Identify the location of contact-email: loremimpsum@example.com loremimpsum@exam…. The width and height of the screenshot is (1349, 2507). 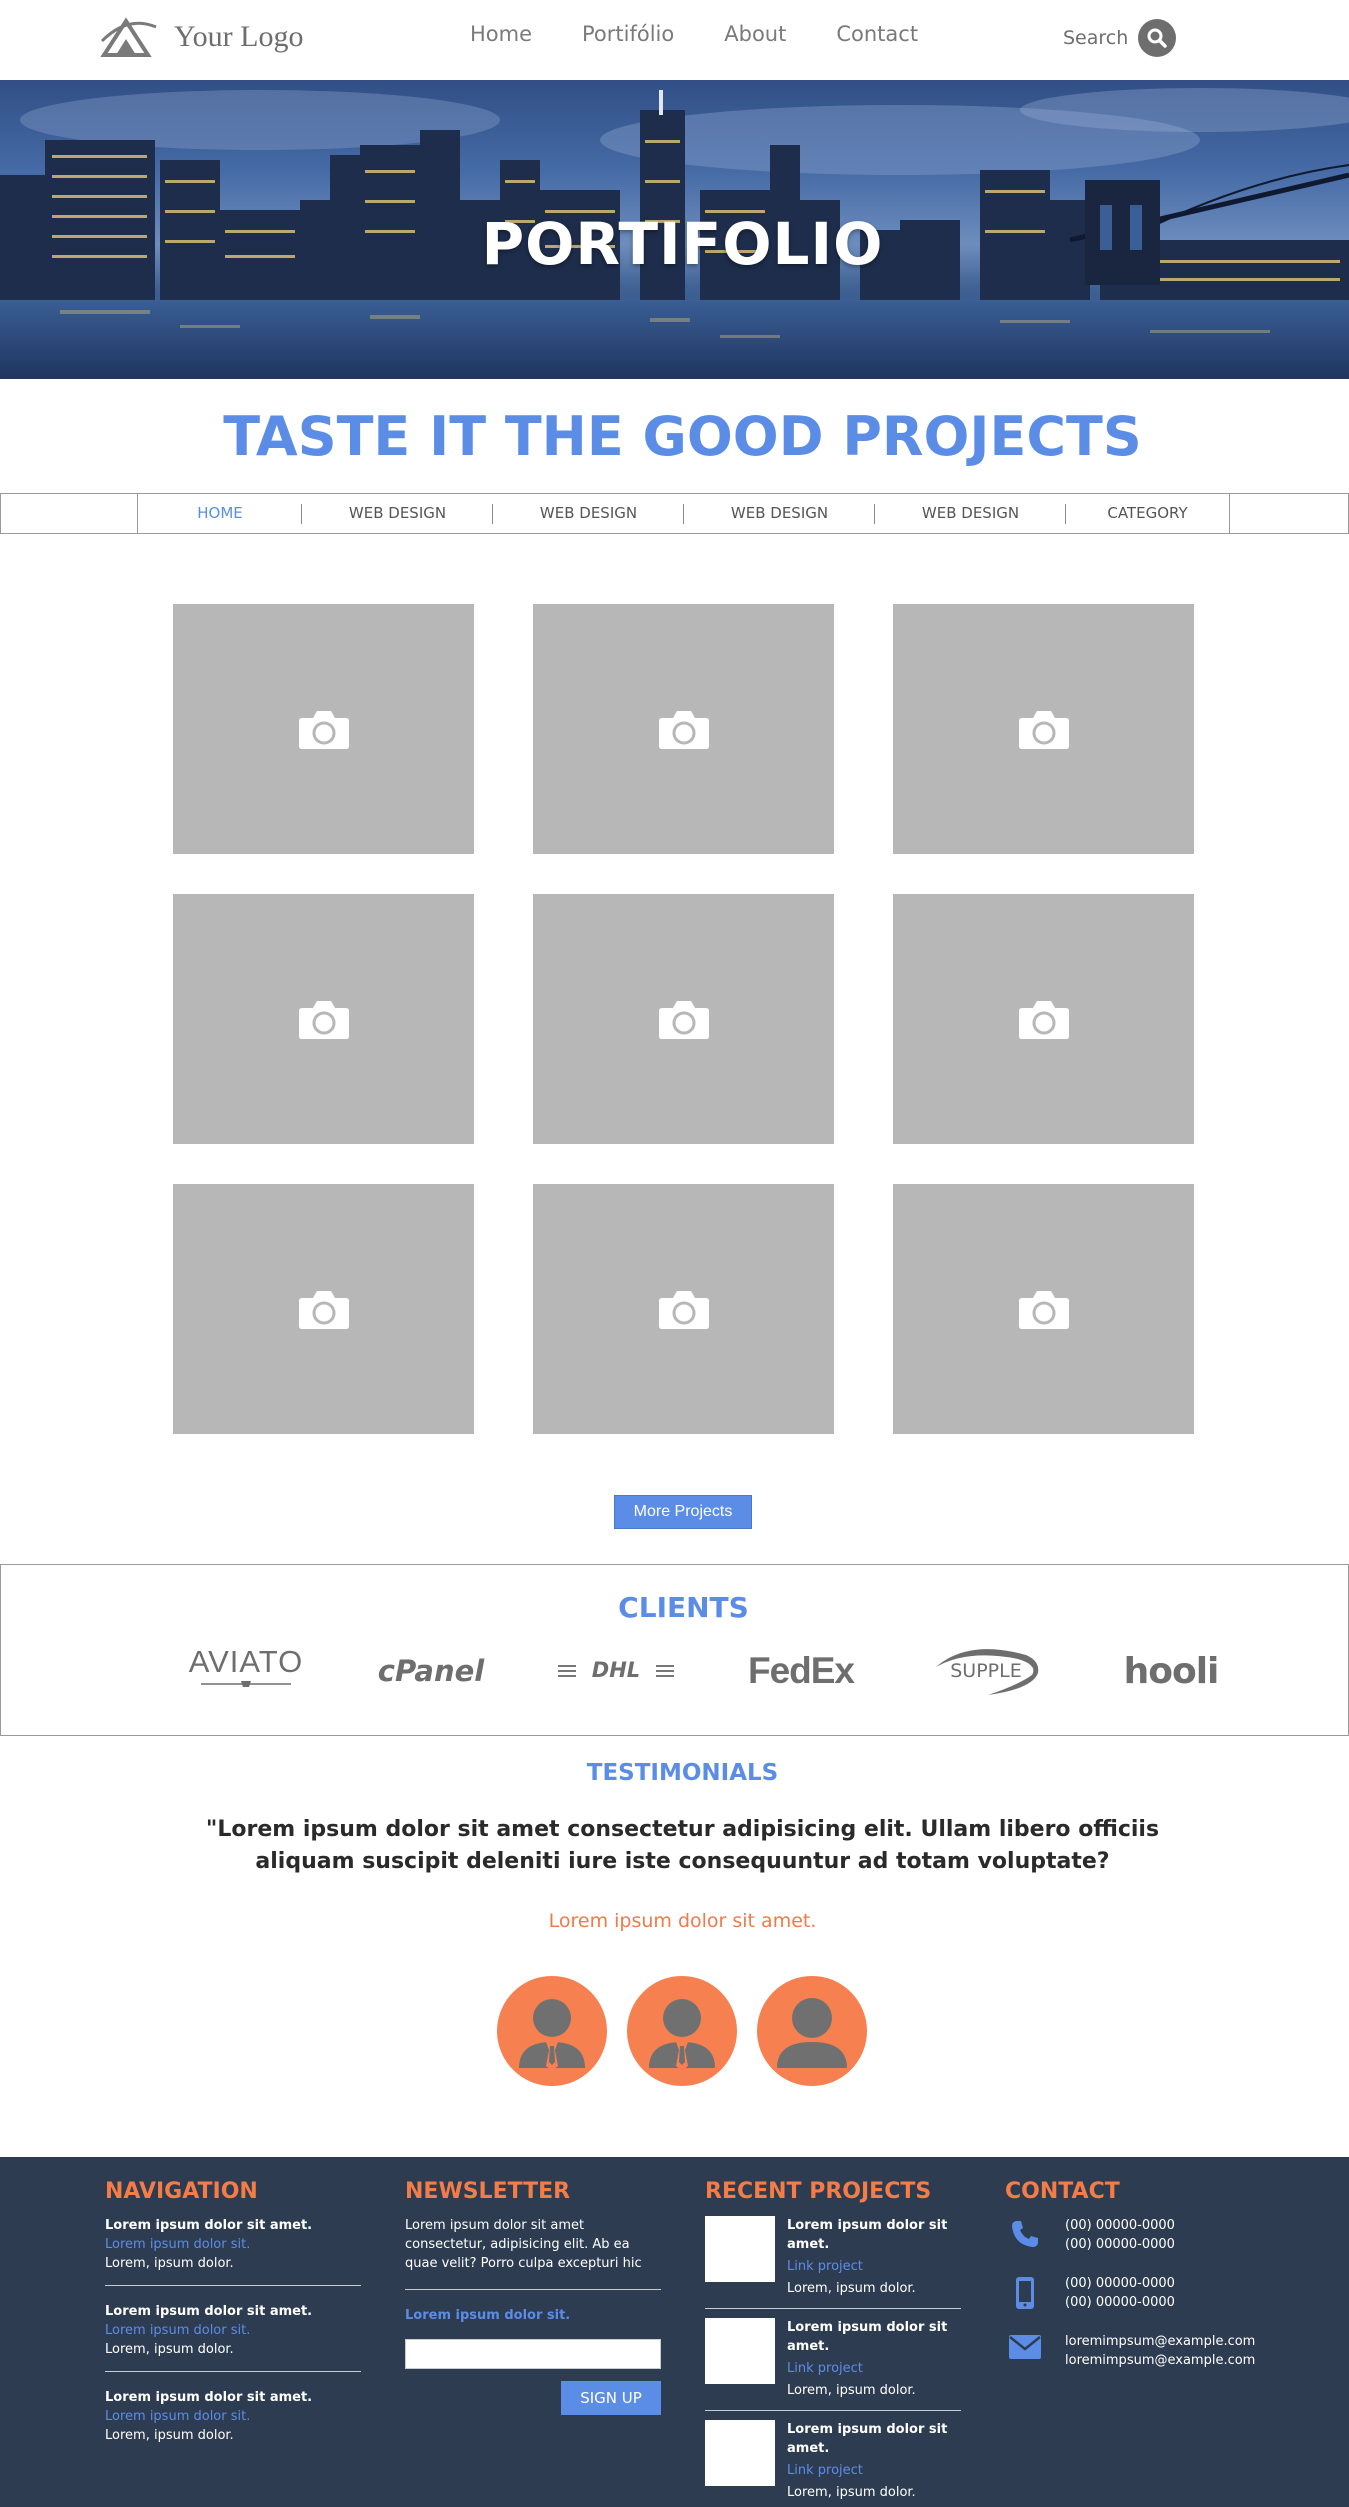
(1130, 2352).